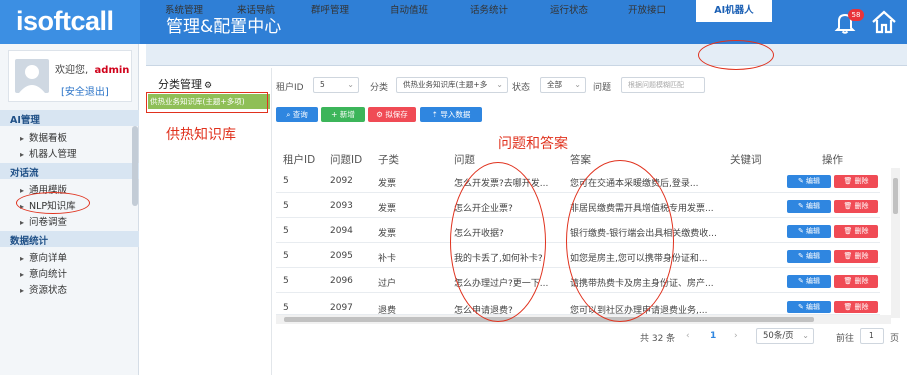 The width and height of the screenshot is (907, 375). What do you see at coordinates (884, 22) in the screenshot?
I see `home-icon` at bounding box center [884, 22].